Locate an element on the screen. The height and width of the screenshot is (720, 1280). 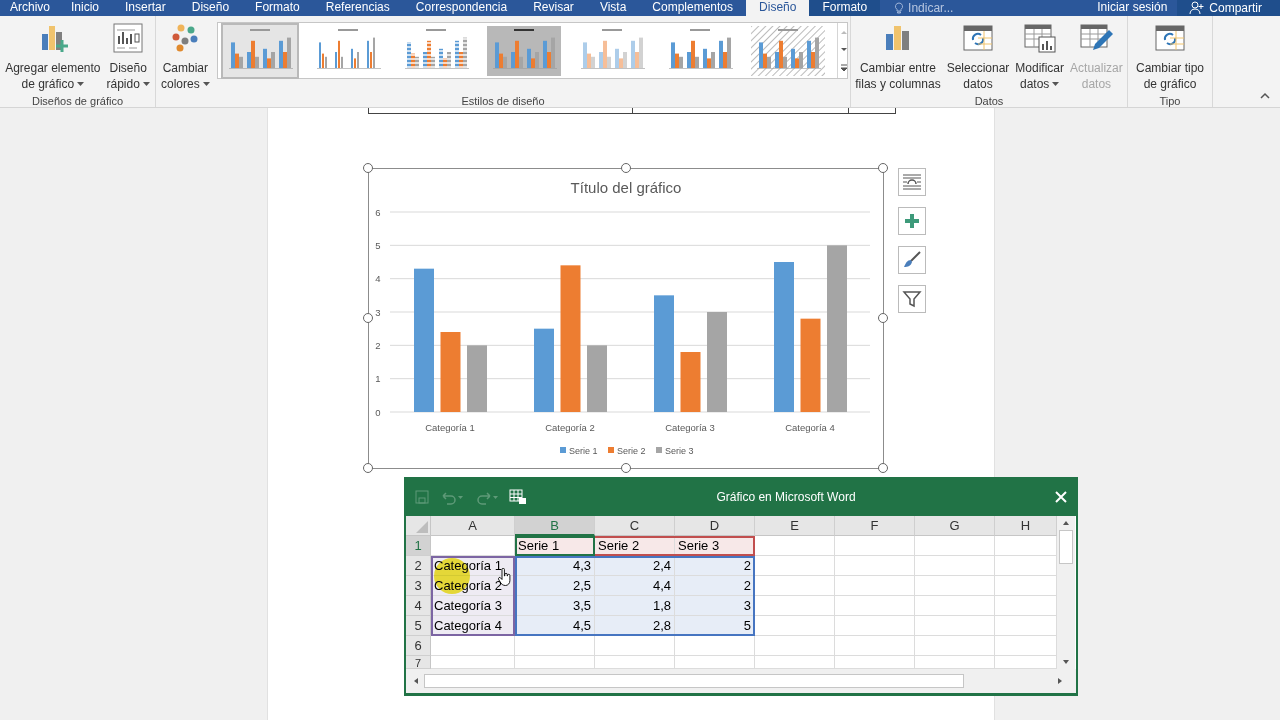
horizontal-scrollbar is located at coordinates (741, 681).